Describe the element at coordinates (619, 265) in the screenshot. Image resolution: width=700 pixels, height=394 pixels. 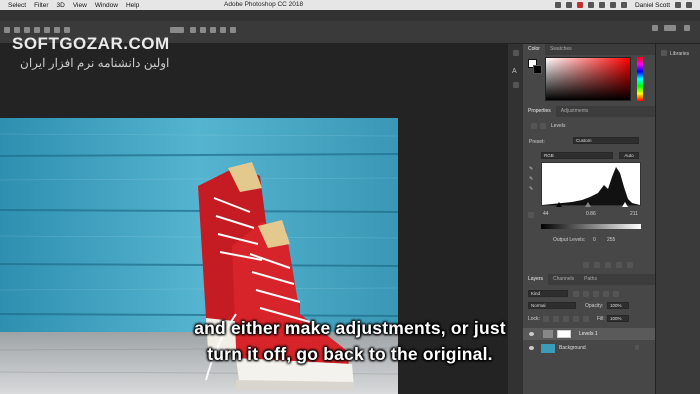
I see `visibility-icon` at that location.